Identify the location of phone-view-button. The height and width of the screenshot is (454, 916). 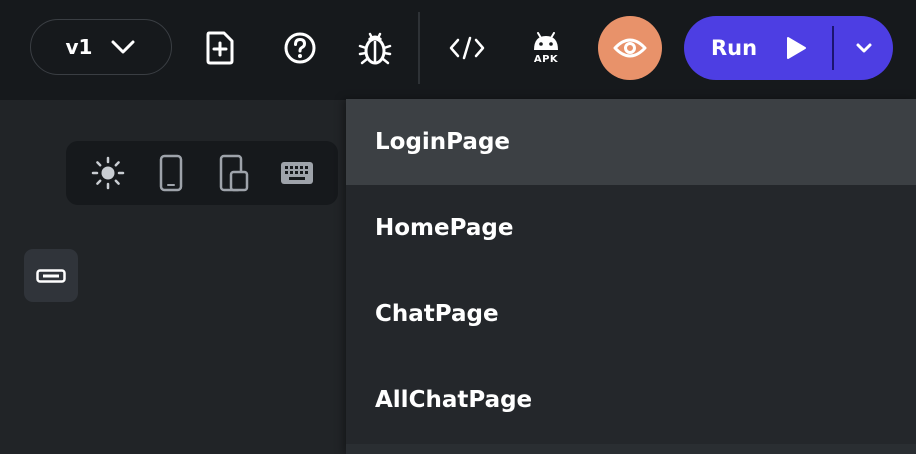
(171, 173).